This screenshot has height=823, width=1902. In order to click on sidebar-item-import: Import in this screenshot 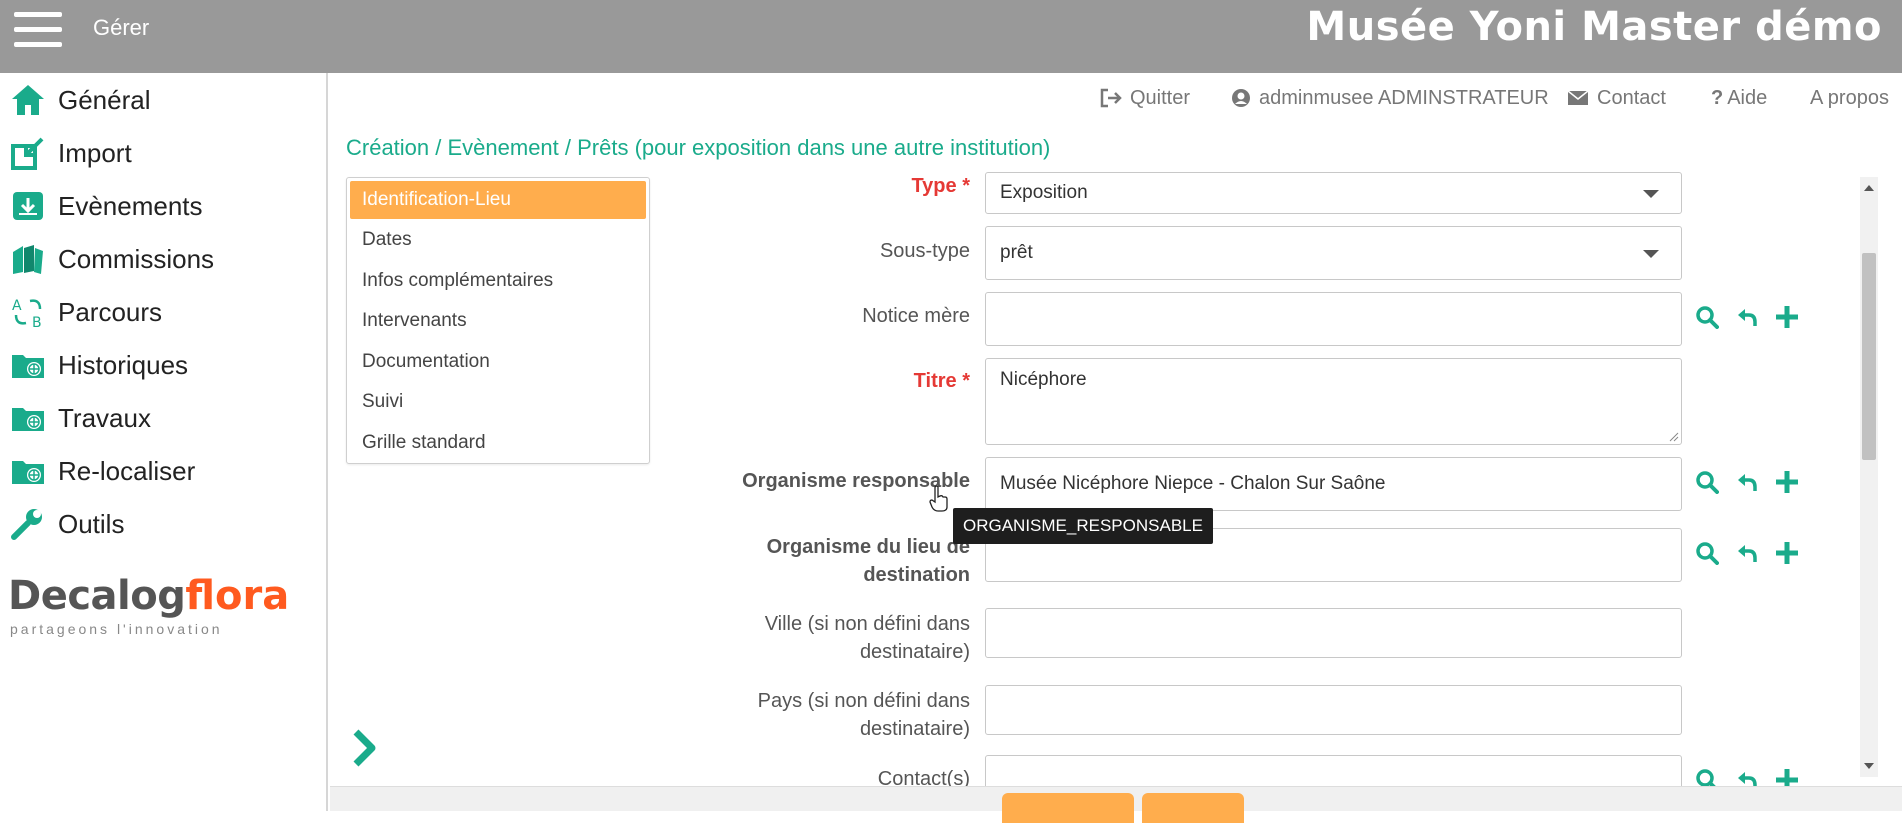, I will do `click(70, 153)`.